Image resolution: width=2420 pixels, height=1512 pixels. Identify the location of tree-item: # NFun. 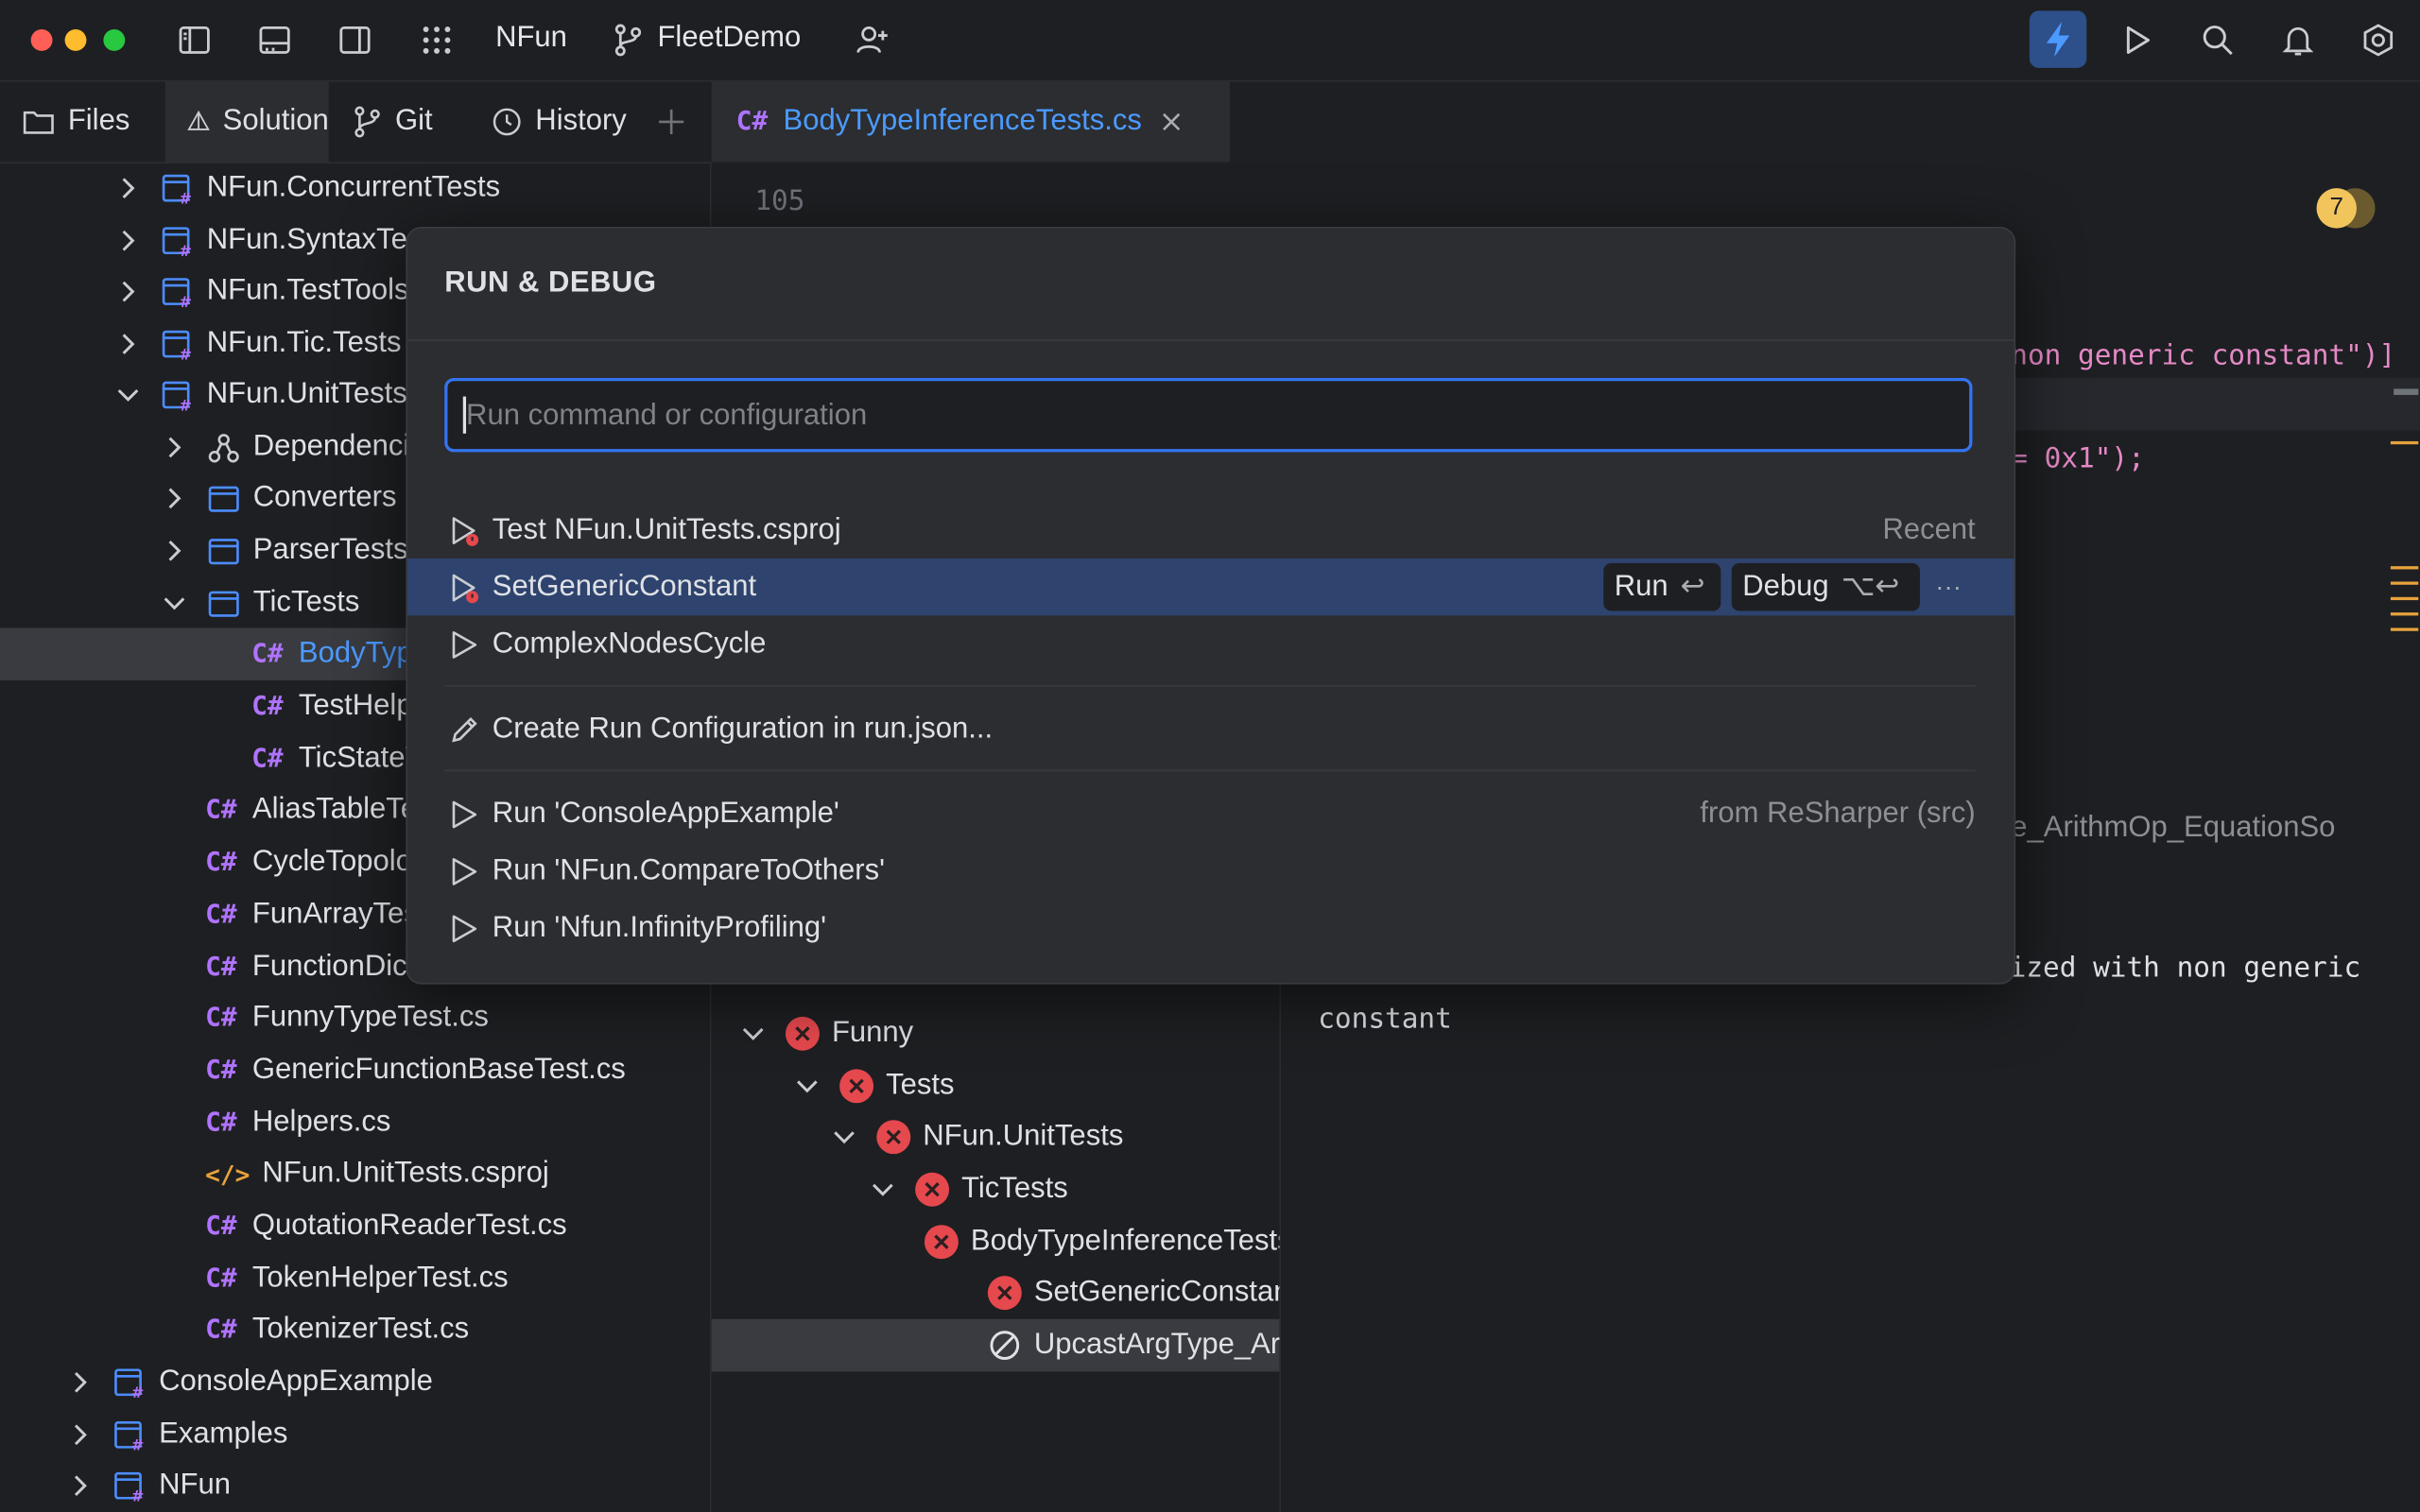
(355, 1485).